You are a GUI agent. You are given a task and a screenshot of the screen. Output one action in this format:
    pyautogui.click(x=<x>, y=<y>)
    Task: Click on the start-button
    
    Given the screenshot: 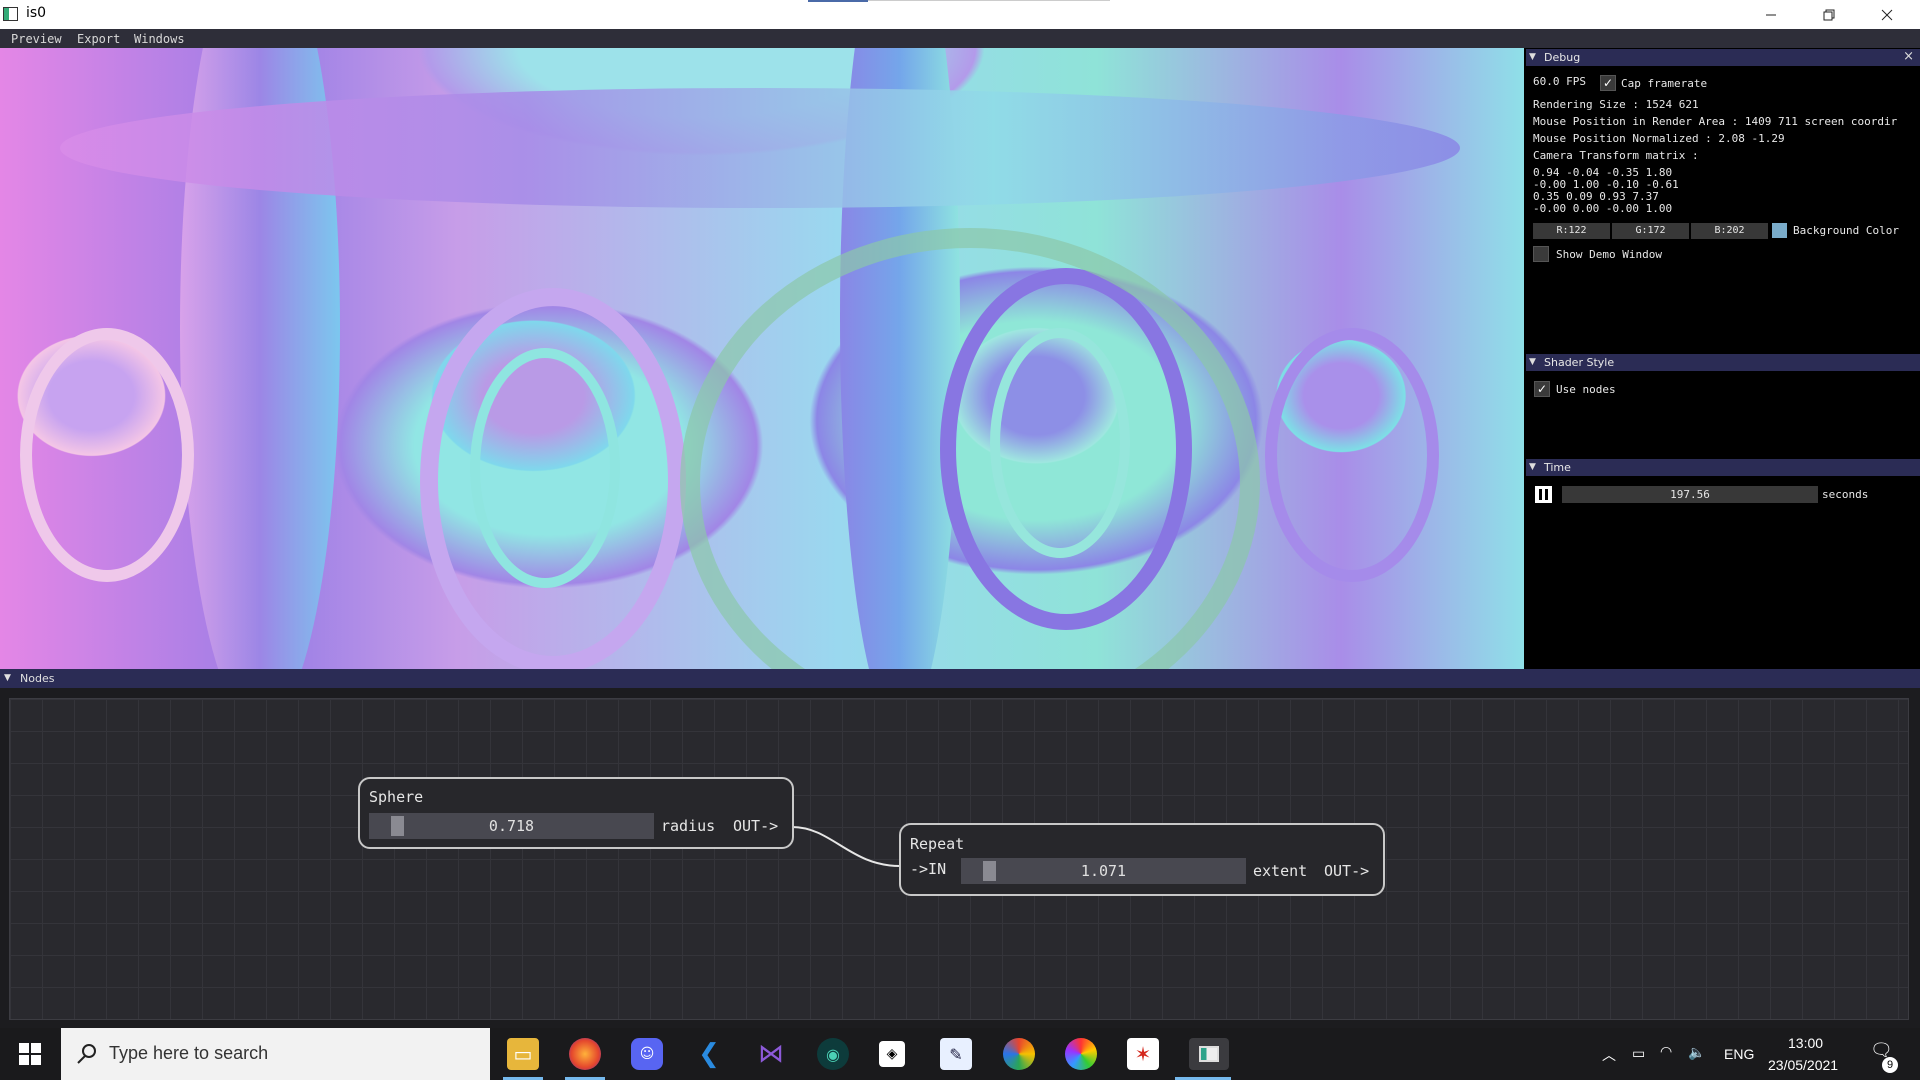 What is the action you would take?
    pyautogui.click(x=30, y=1054)
    